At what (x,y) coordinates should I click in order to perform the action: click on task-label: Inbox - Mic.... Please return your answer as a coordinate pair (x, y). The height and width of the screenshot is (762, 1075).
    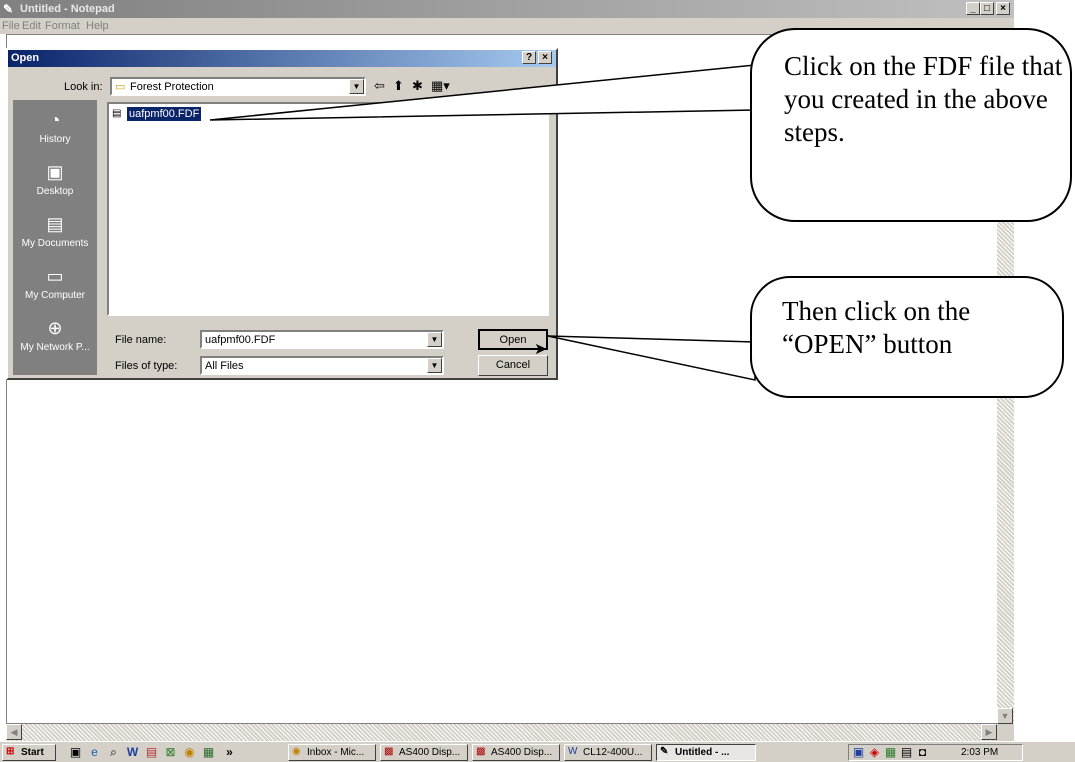
    Looking at the image, I should click on (336, 752).